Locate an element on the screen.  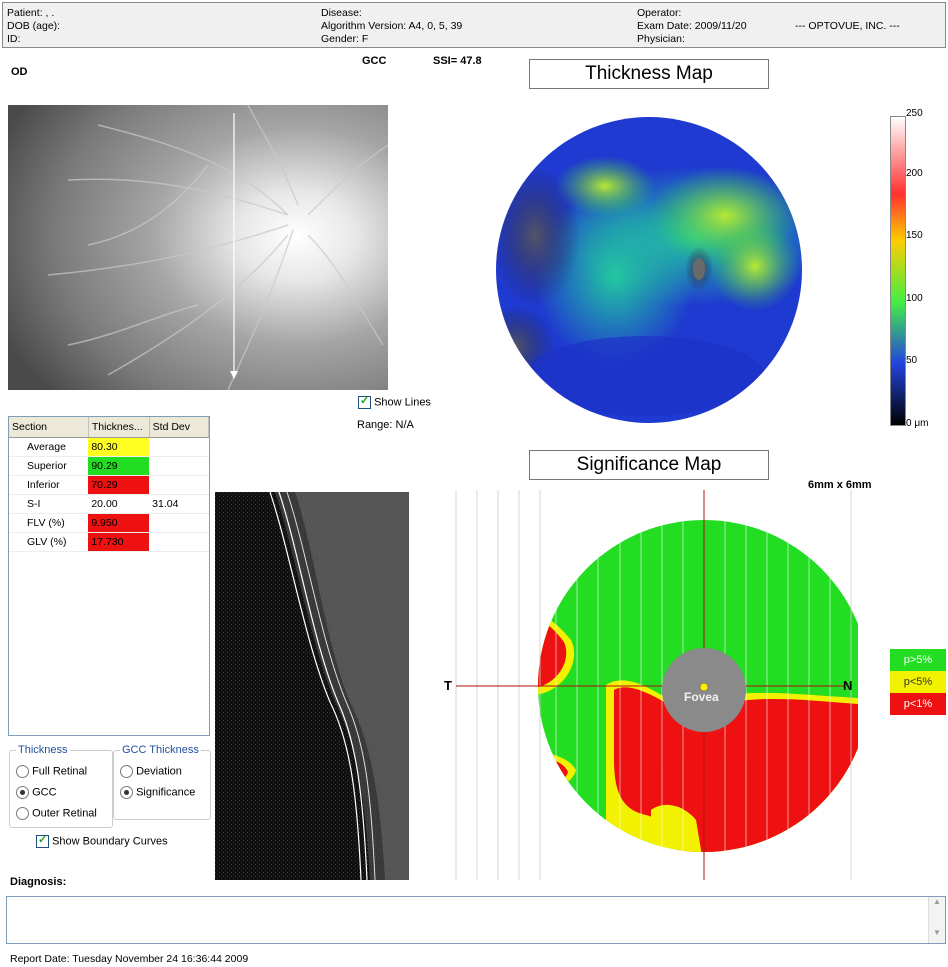
radio-gcc: GCC is located at coordinates (61, 792).